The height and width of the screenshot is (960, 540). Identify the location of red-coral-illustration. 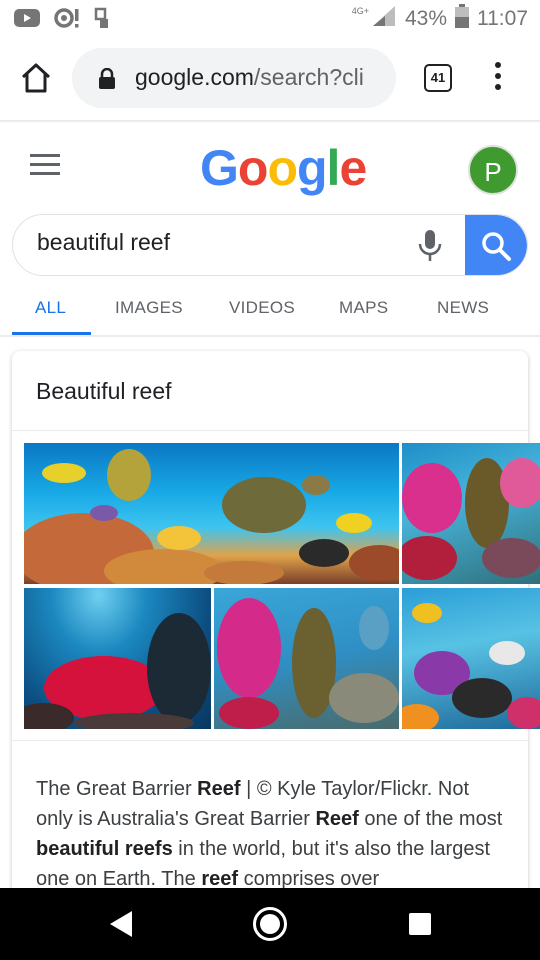
(117, 671).